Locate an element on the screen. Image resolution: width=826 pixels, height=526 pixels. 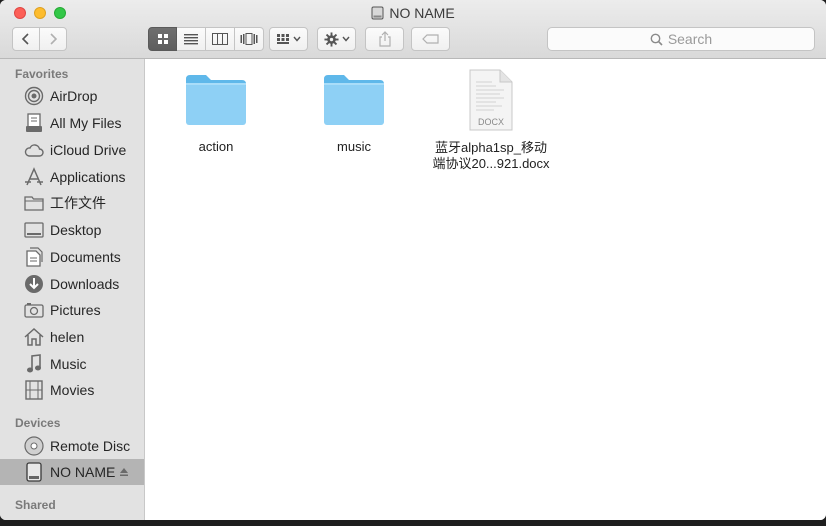
sidebar-item-label: NO NAME is located at coordinates (83, 472).